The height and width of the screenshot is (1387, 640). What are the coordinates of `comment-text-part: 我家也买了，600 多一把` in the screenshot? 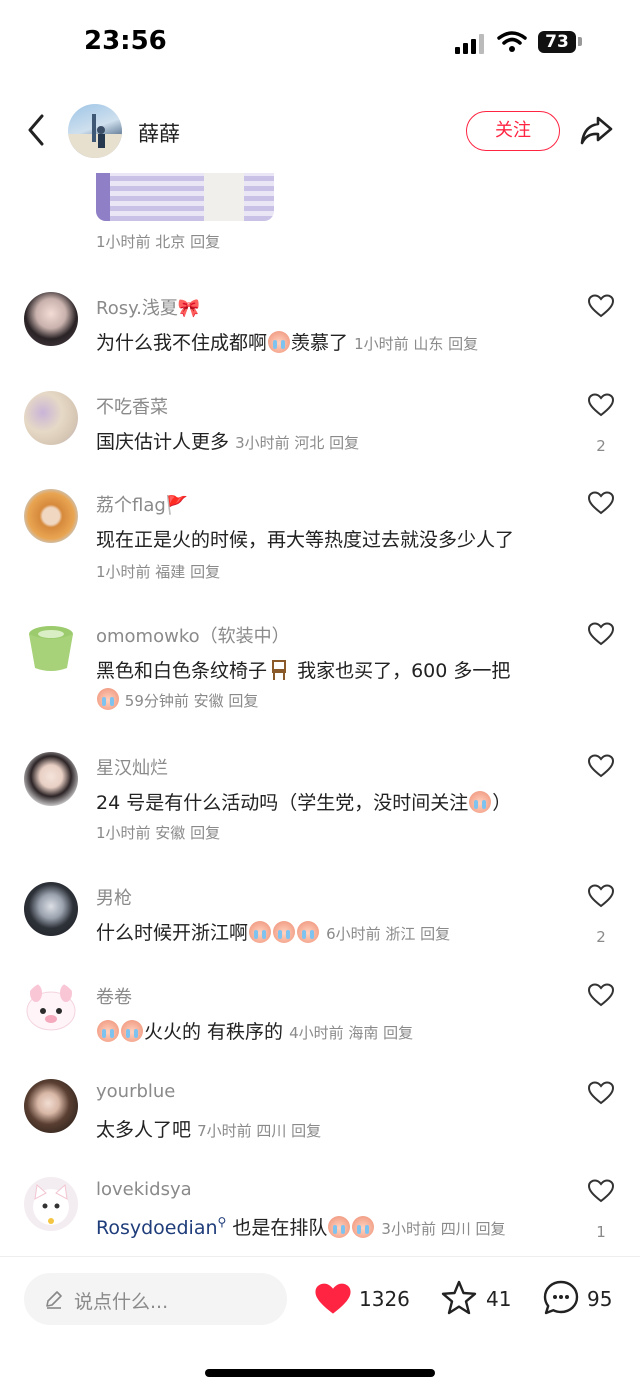 It's located at (404, 671).